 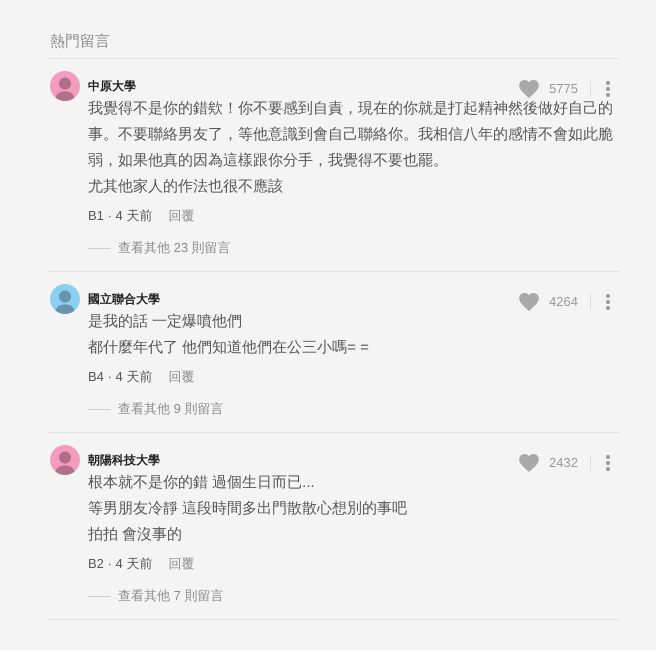 I want to click on like-count: 5775, so click(x=563, y=89).